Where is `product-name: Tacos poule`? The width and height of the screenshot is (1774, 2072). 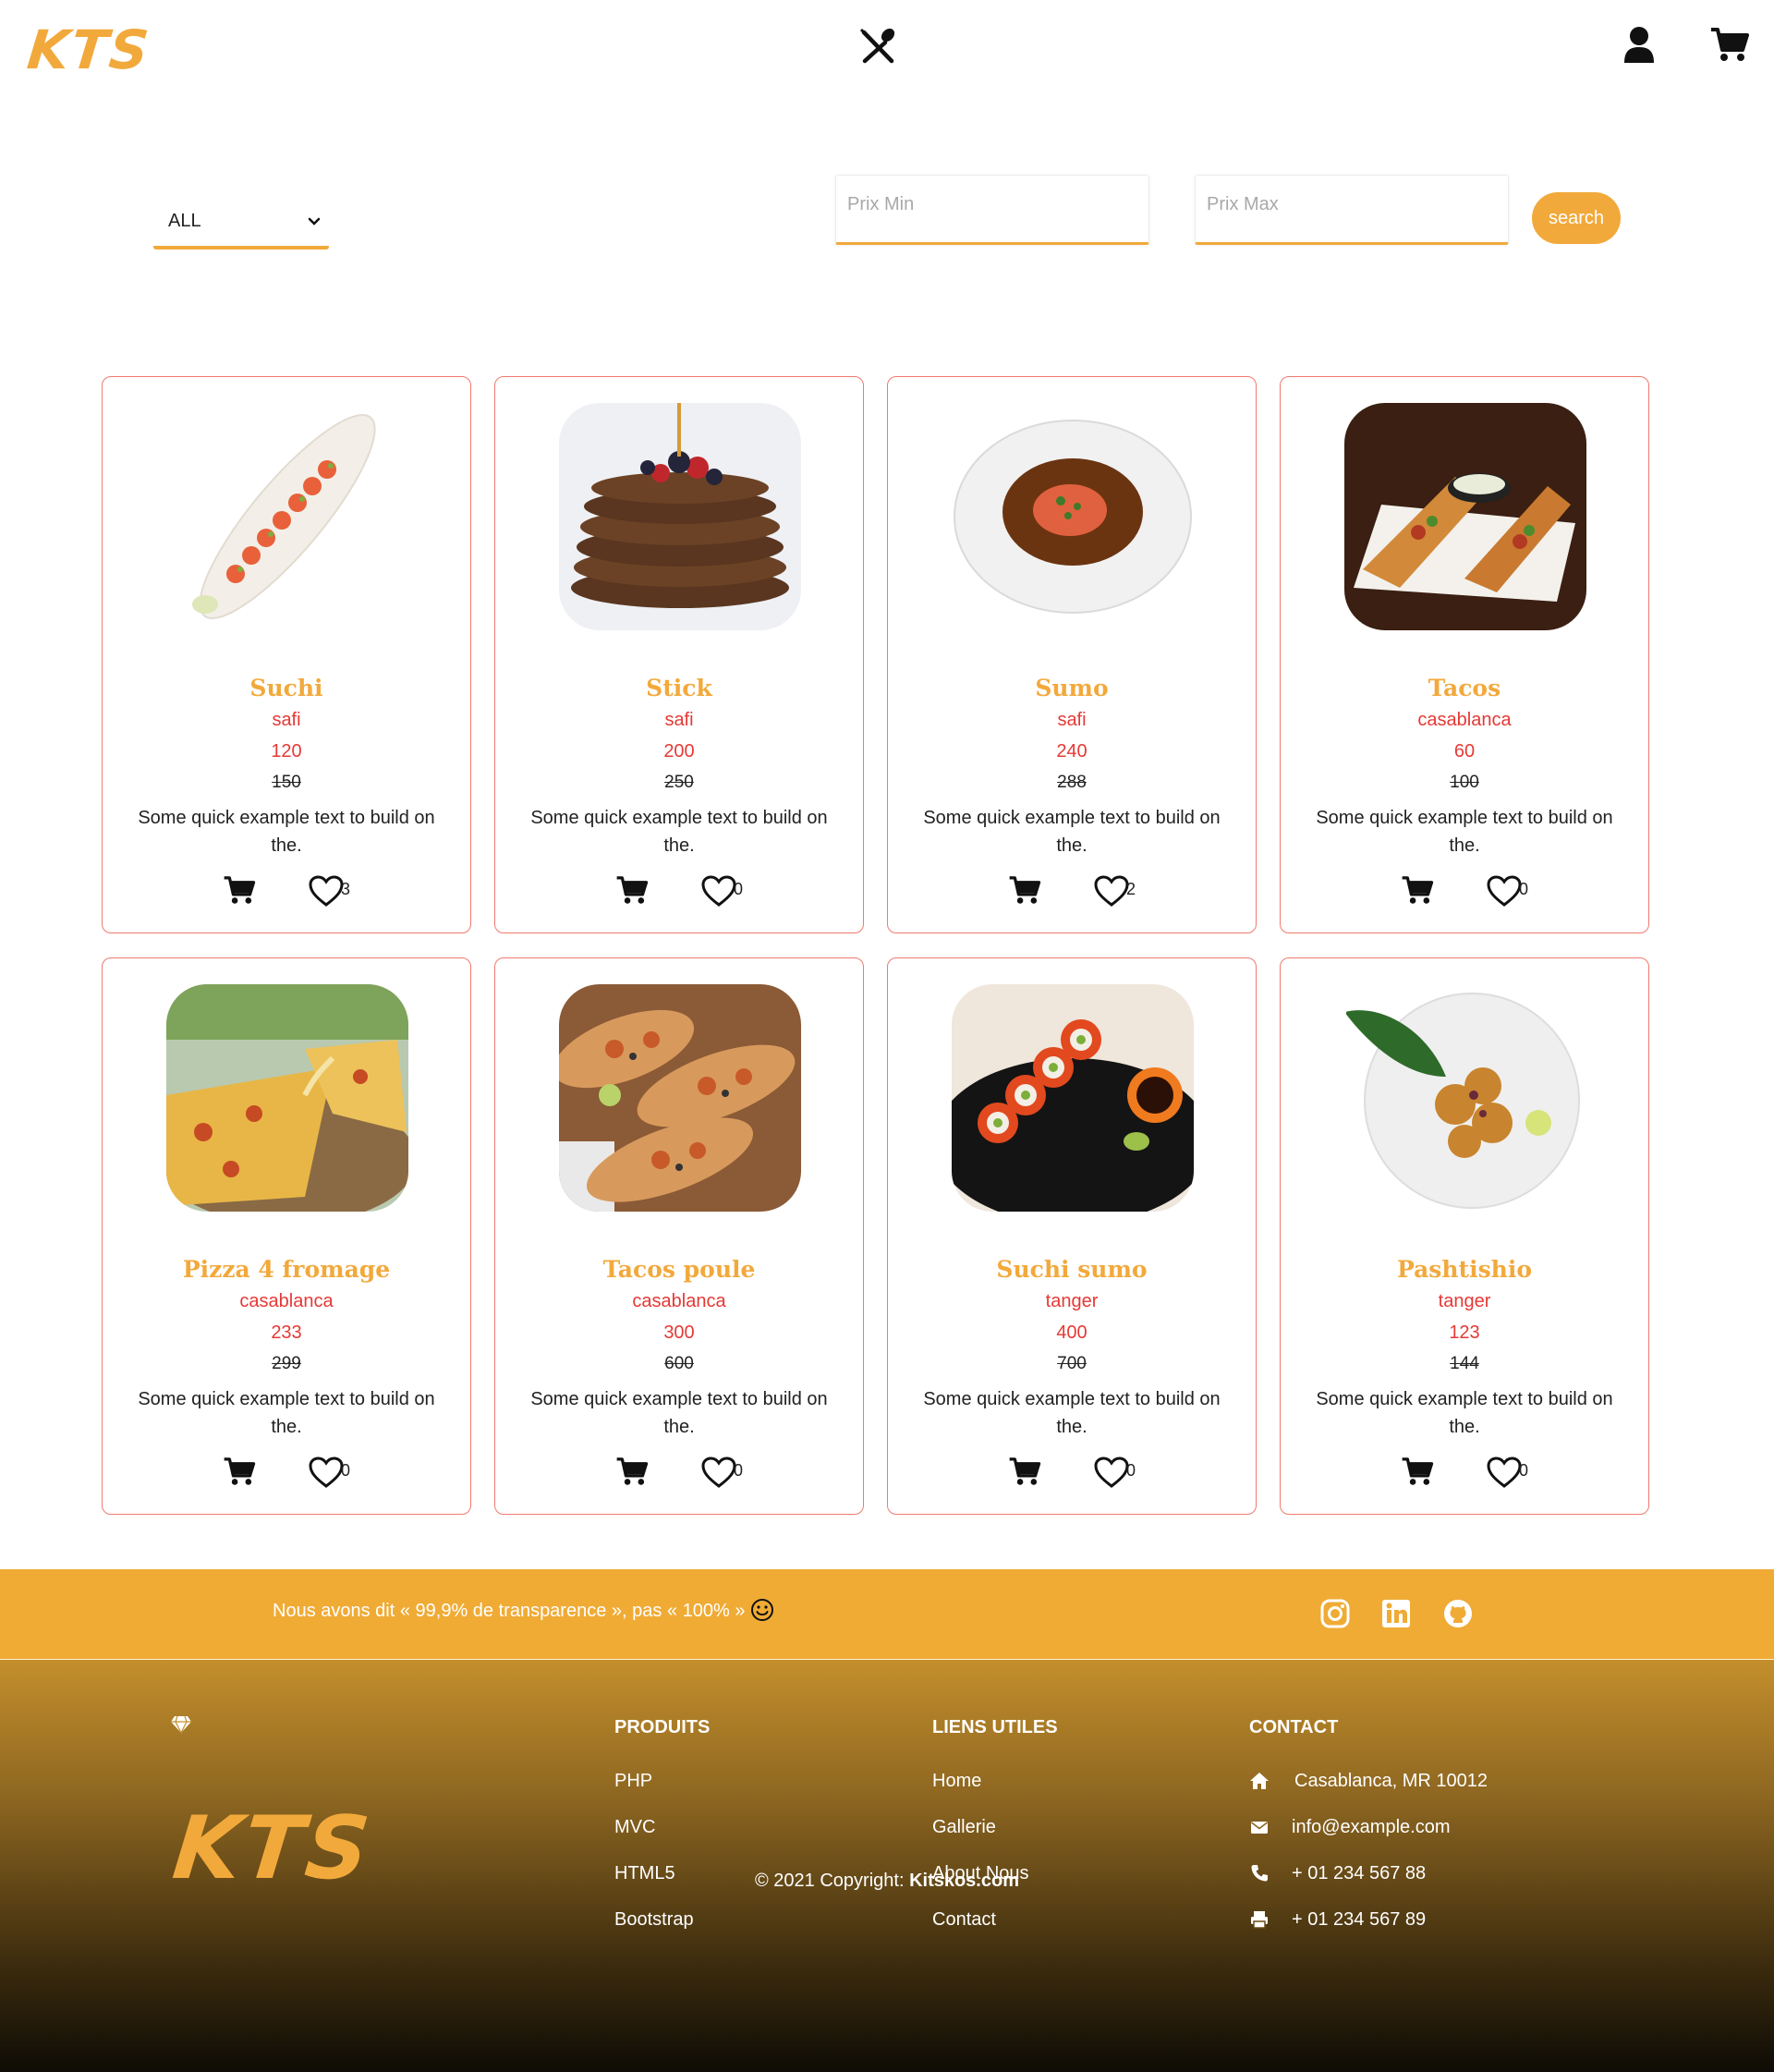 product-name: Tacos poule is located at coordinates (679, 1269).